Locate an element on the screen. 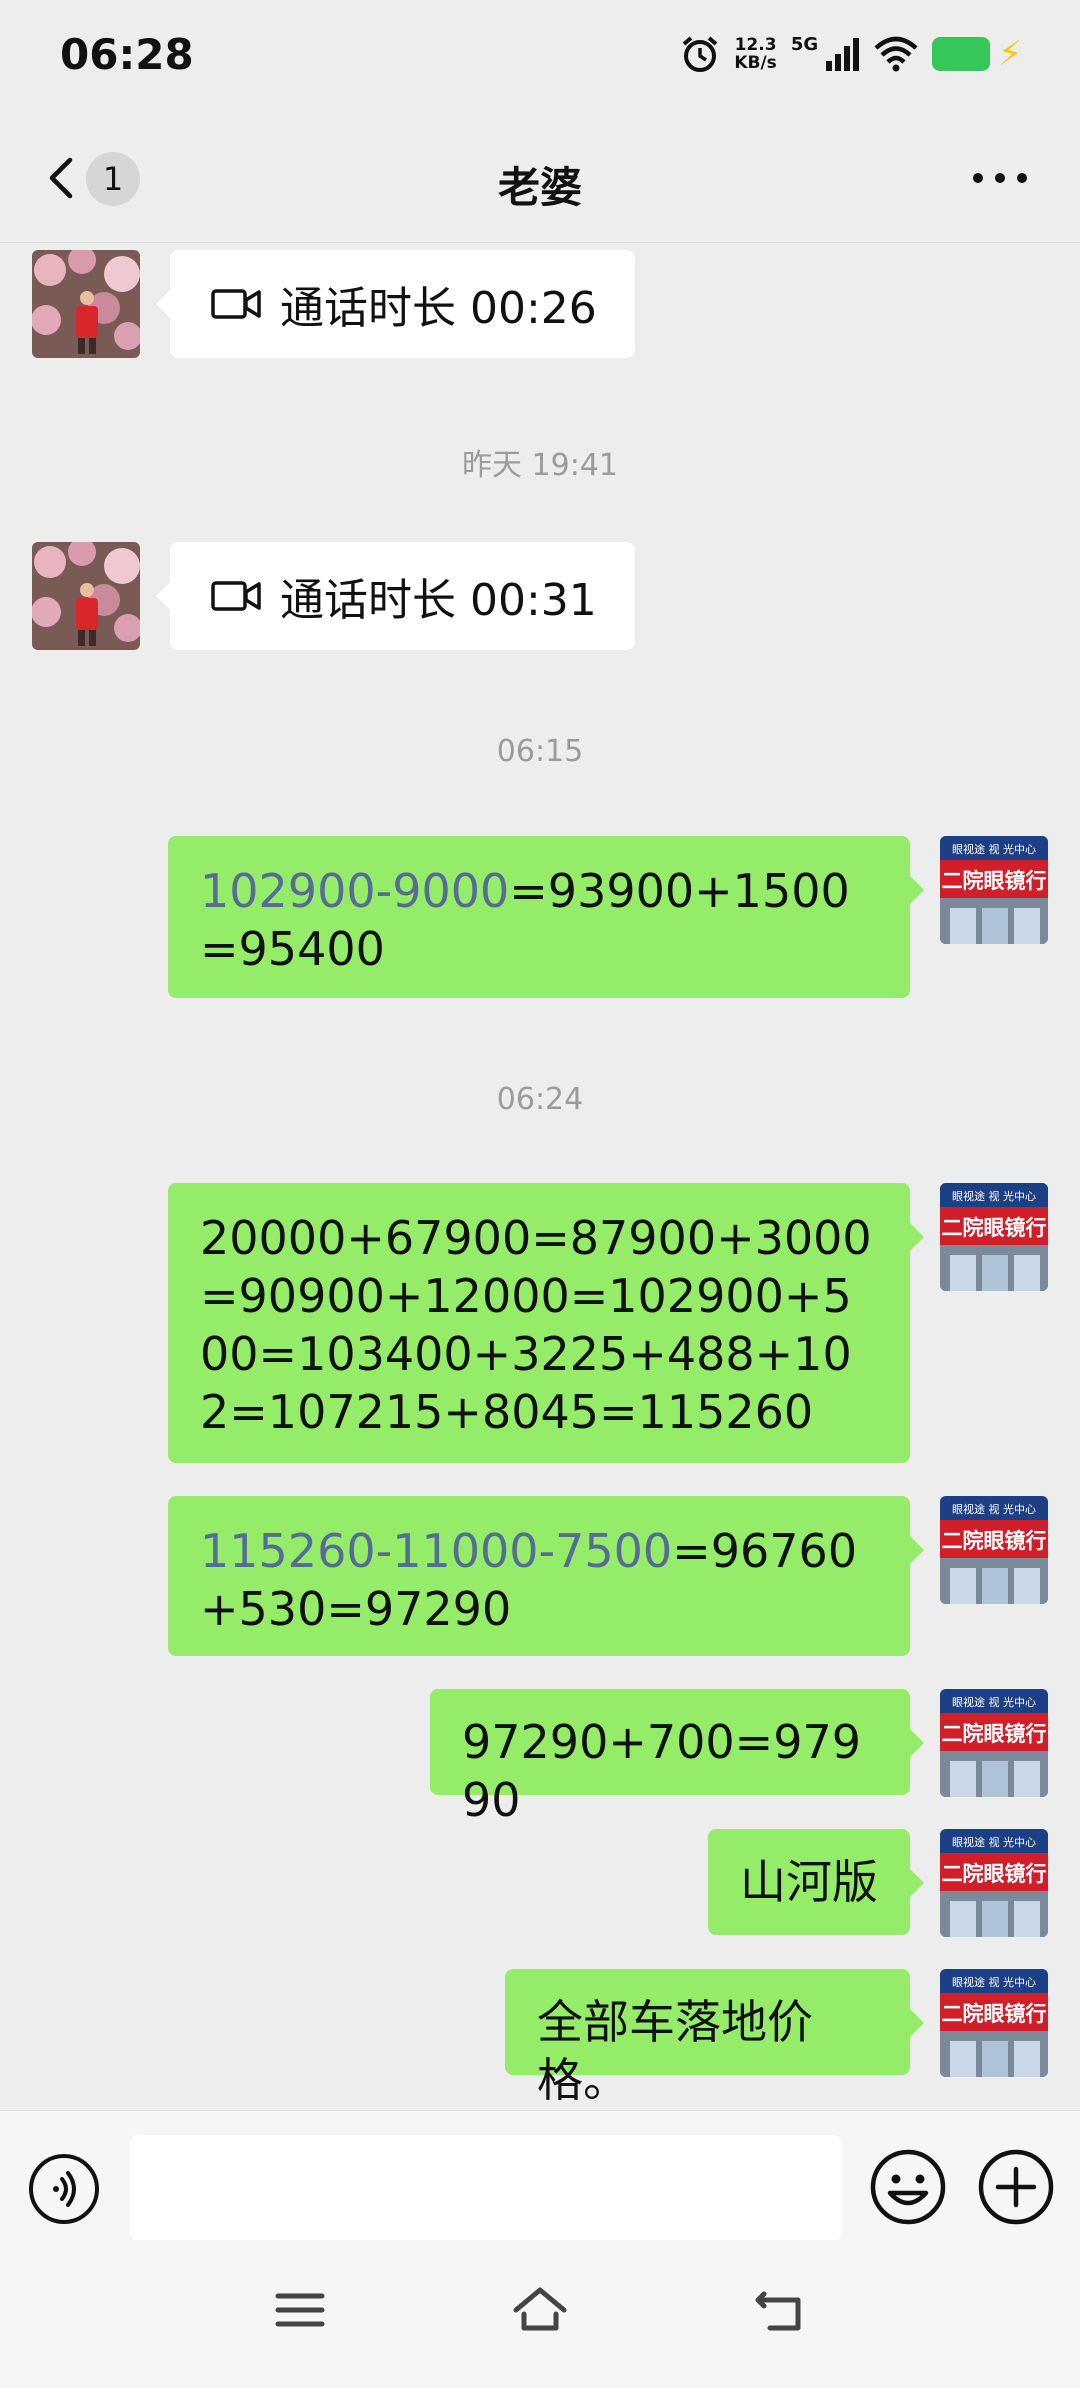  home-nav-icon is located at coordinates (540, 2310).